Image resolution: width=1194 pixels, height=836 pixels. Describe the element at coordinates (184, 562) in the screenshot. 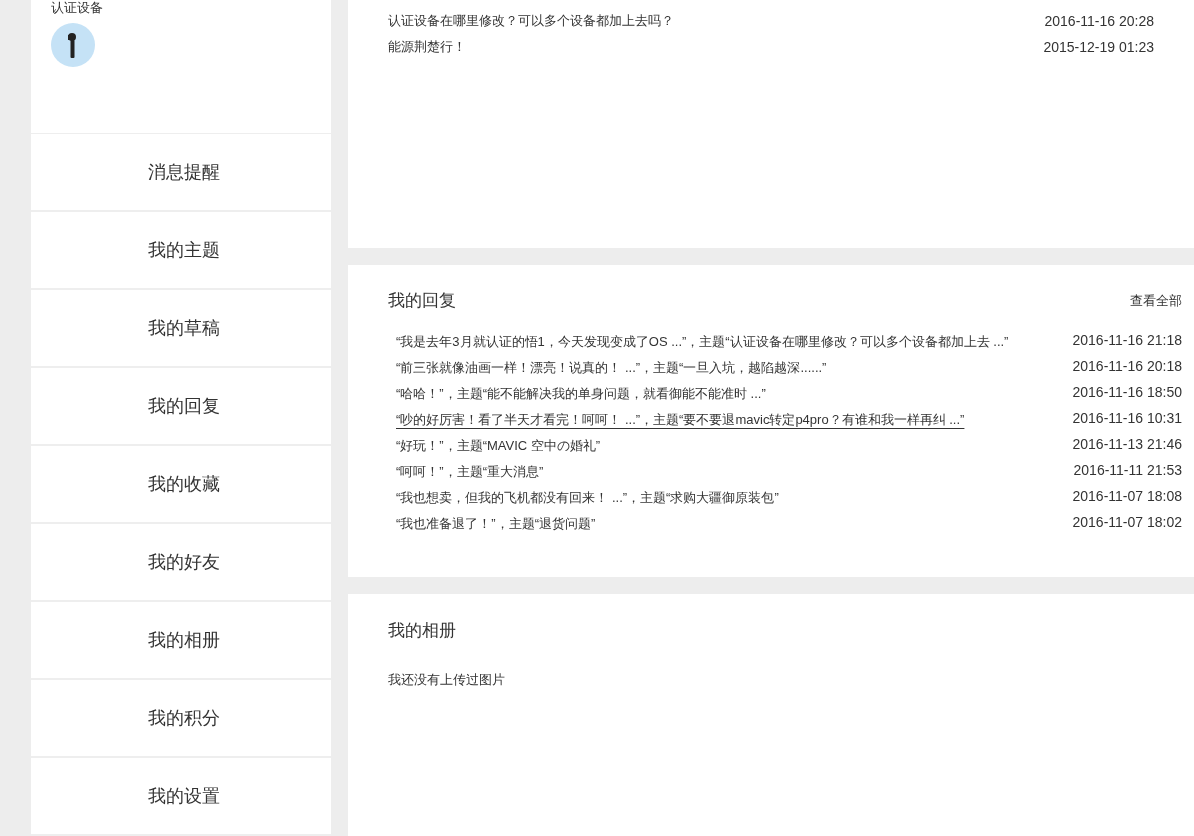

I see `menu-item: 我的好友` at that location.